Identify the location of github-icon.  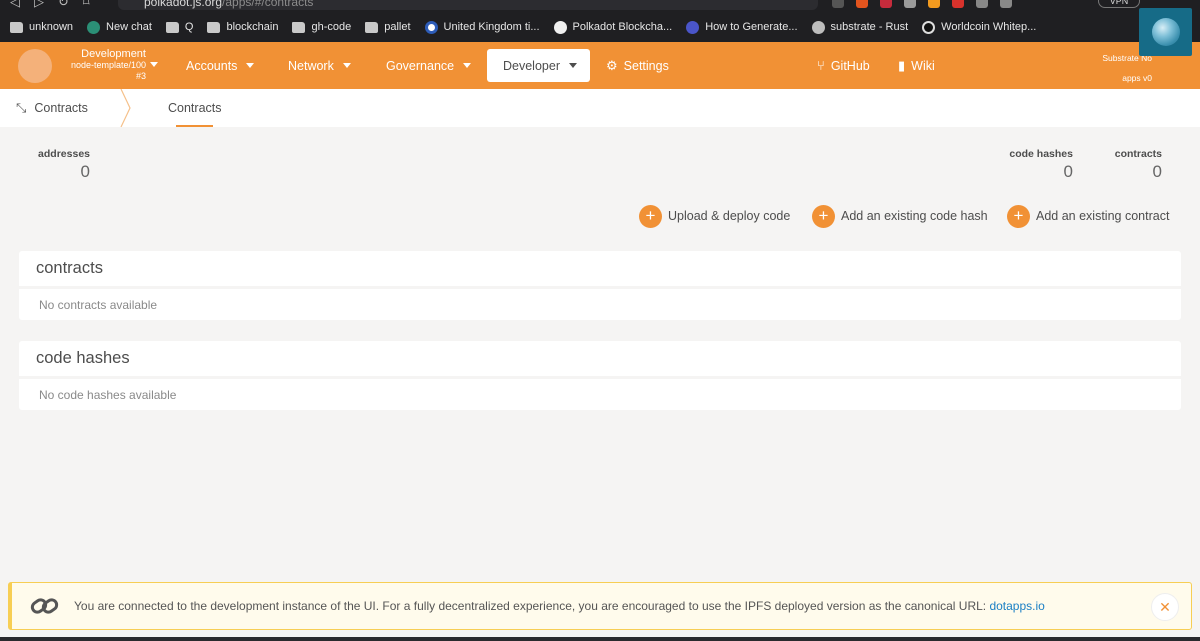
(560, 27).